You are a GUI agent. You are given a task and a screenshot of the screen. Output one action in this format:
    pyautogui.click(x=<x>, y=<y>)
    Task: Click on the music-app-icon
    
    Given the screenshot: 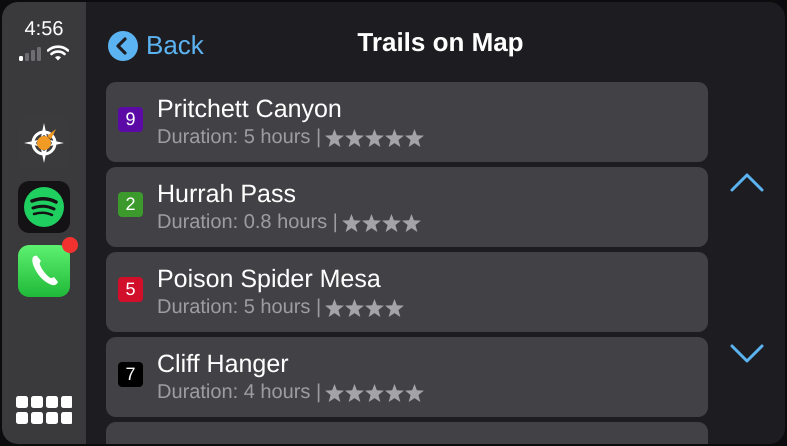 What is the action you would take?
    pyautogui.click(x=44, y=207)
    